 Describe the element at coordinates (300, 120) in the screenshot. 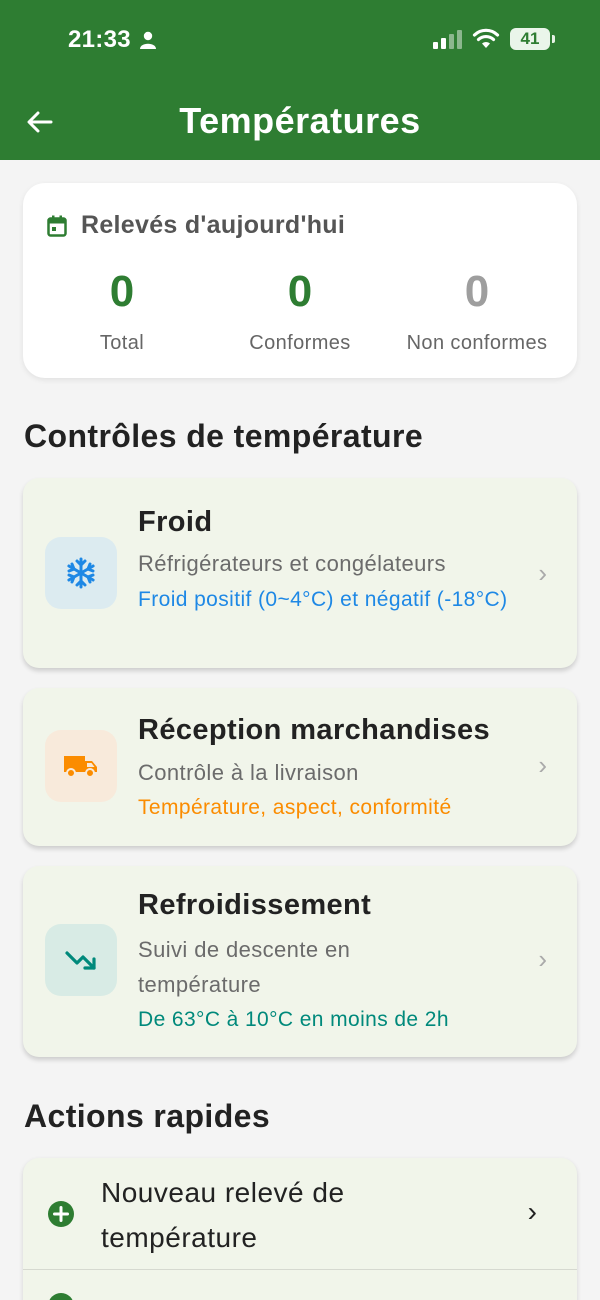

I see `page-title: Températures` at that location.